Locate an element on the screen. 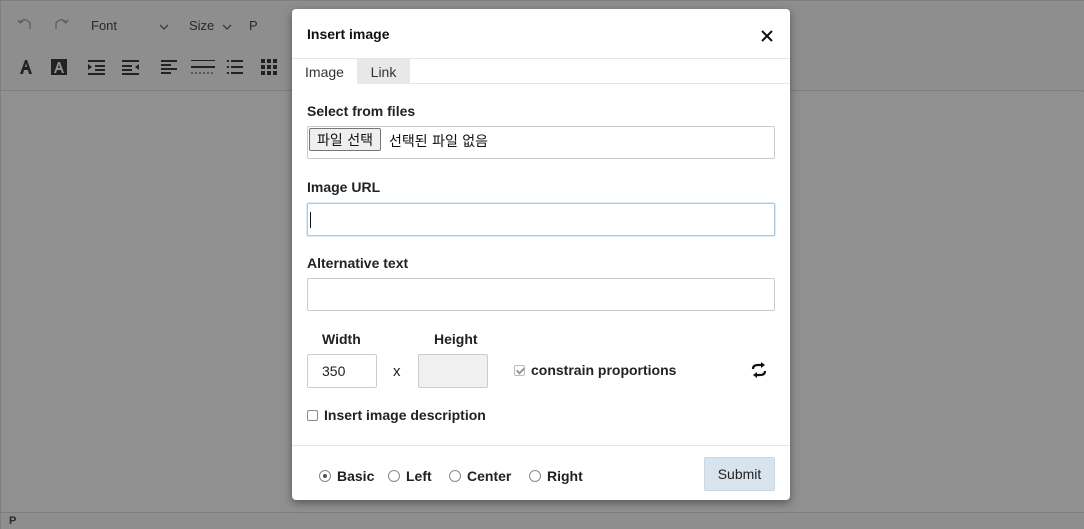  dialog-tabs: Image Link is located at coordinates (541, 71).